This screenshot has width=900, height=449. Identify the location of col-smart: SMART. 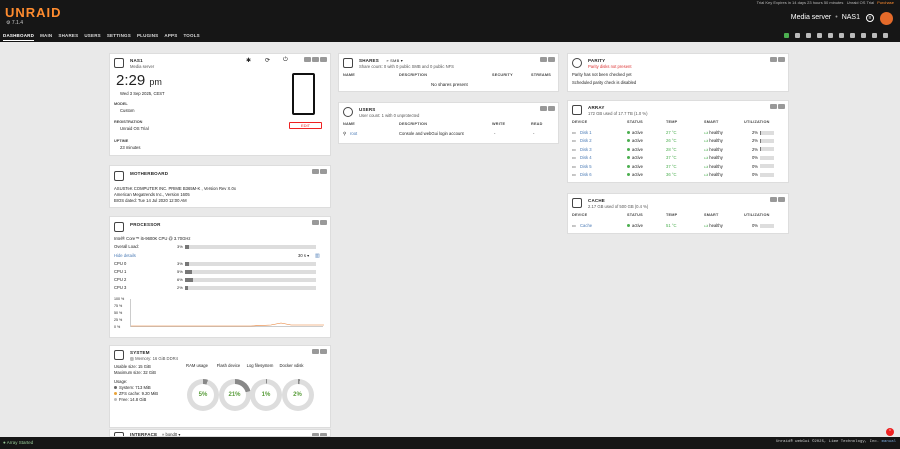
(711, 215).